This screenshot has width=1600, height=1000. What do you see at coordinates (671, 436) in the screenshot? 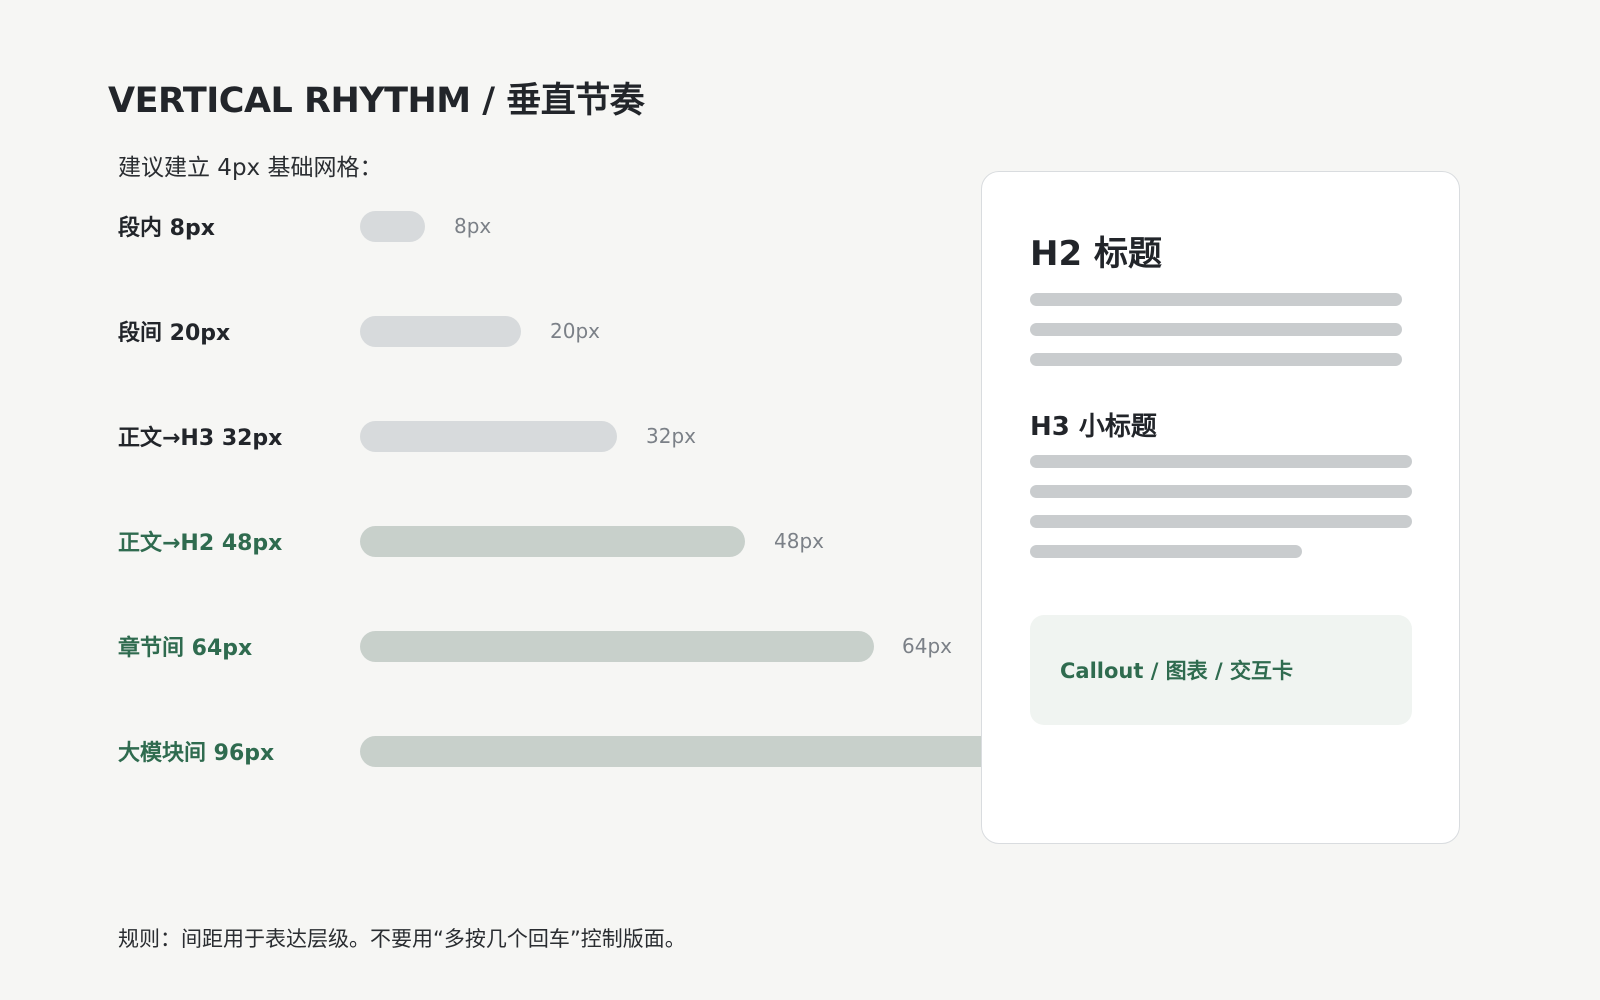
I see `spacing-value-body-to-h3: 32px` at bounding box center [671, 436].